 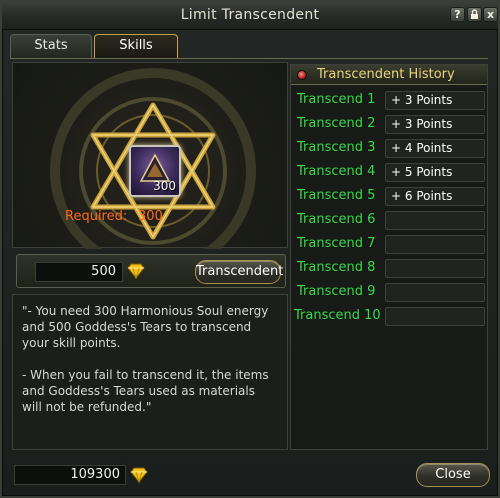 I want to click on help-button: ?, so click(x=457, y=14).